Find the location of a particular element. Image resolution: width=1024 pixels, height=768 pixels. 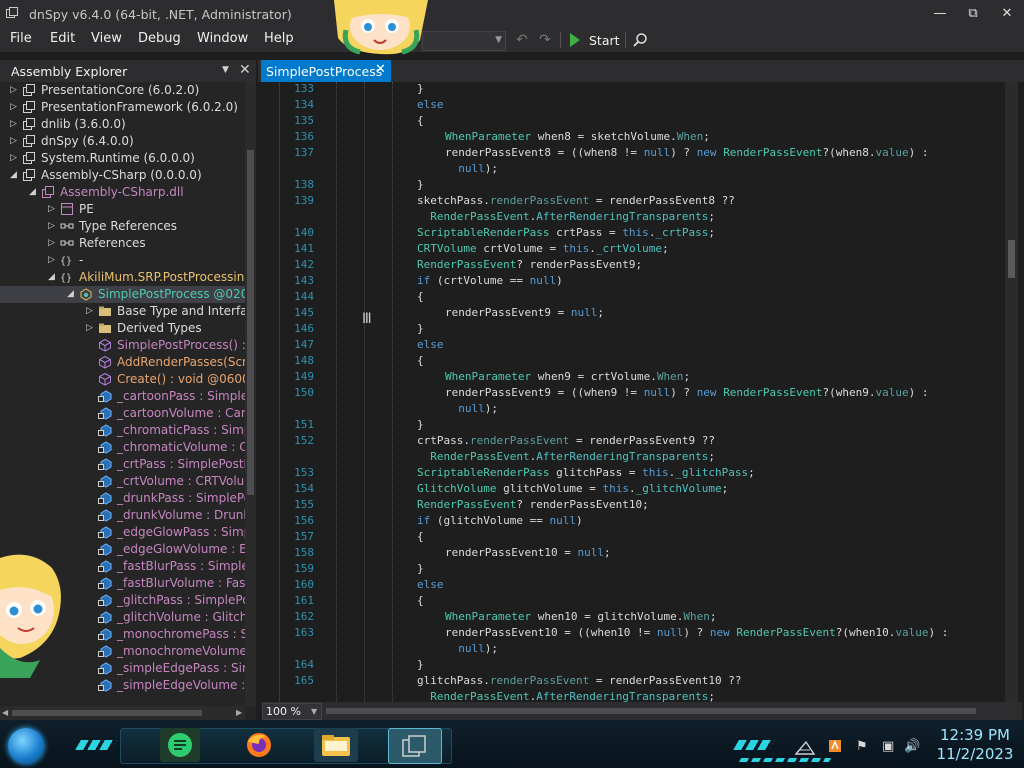

undo-icon: ↶ is located at coordinates (522, 40).